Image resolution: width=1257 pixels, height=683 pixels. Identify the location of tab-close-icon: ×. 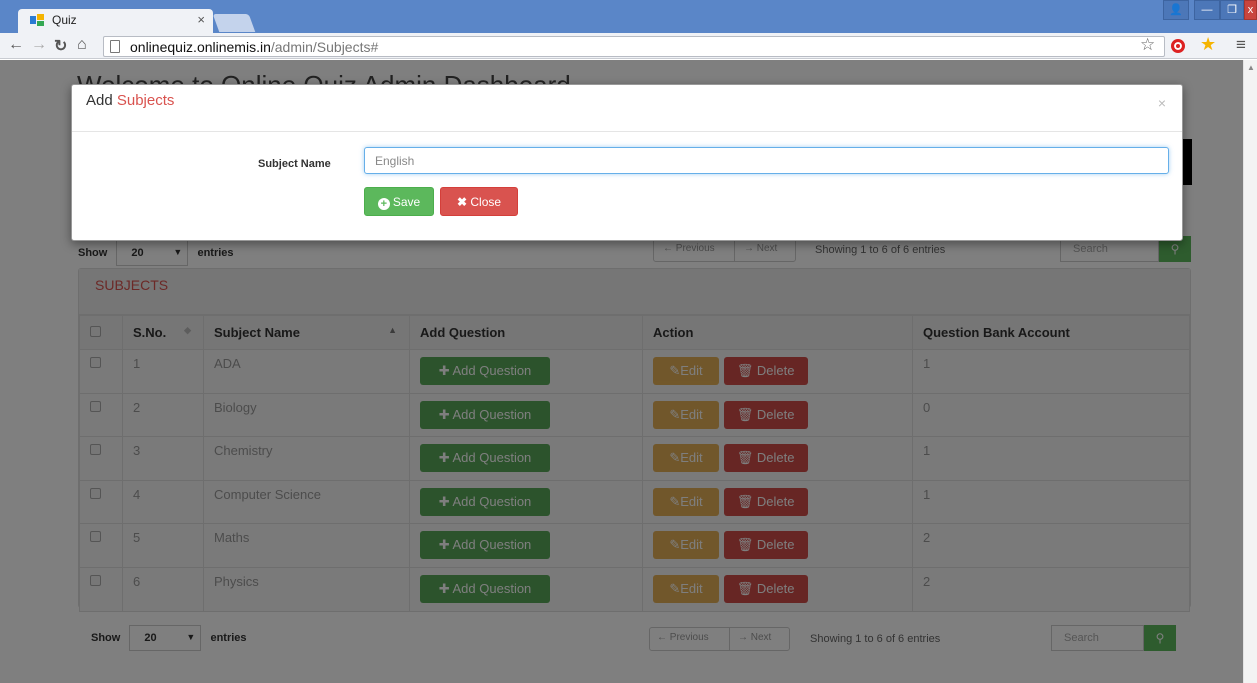
(201, 19).